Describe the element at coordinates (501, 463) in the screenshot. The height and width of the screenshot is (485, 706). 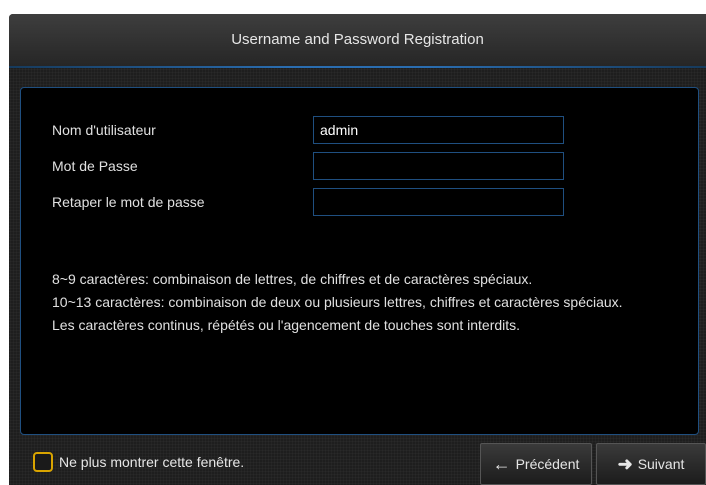
I see `arrow-left-icon: ←` at that location.